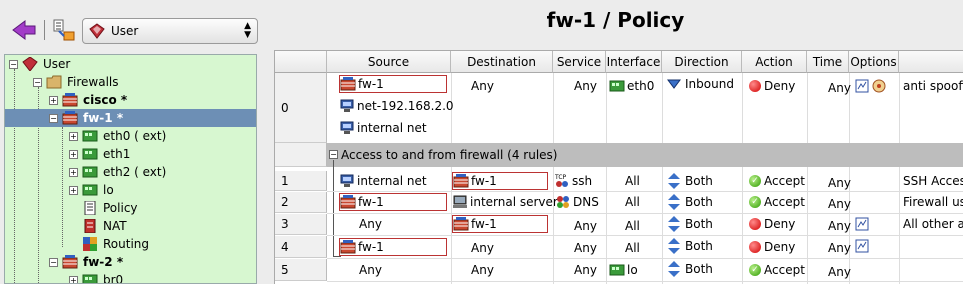 The height and width of the screenshot is (284, 963). What do you see at coordinates (774, 62) in the screenshot?
I see `column-header-action: Action` at bounding box center [774, 62].